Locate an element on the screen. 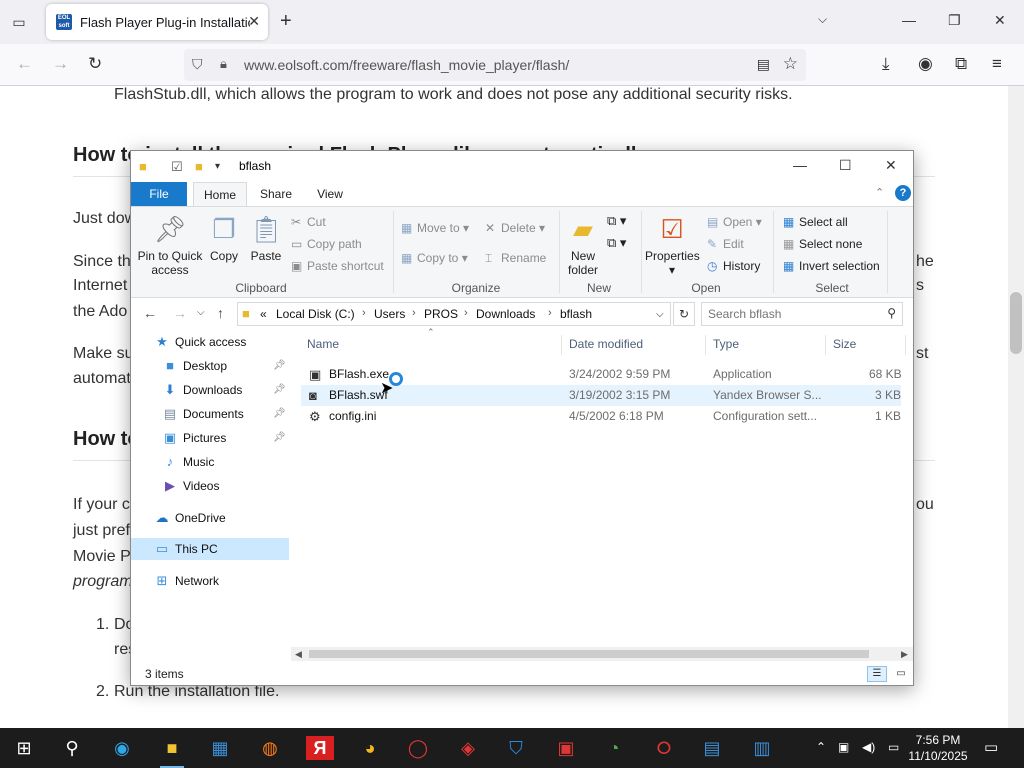  horizontal-scrollbar: ◀ ▶ is located at coordinates (602, 654).